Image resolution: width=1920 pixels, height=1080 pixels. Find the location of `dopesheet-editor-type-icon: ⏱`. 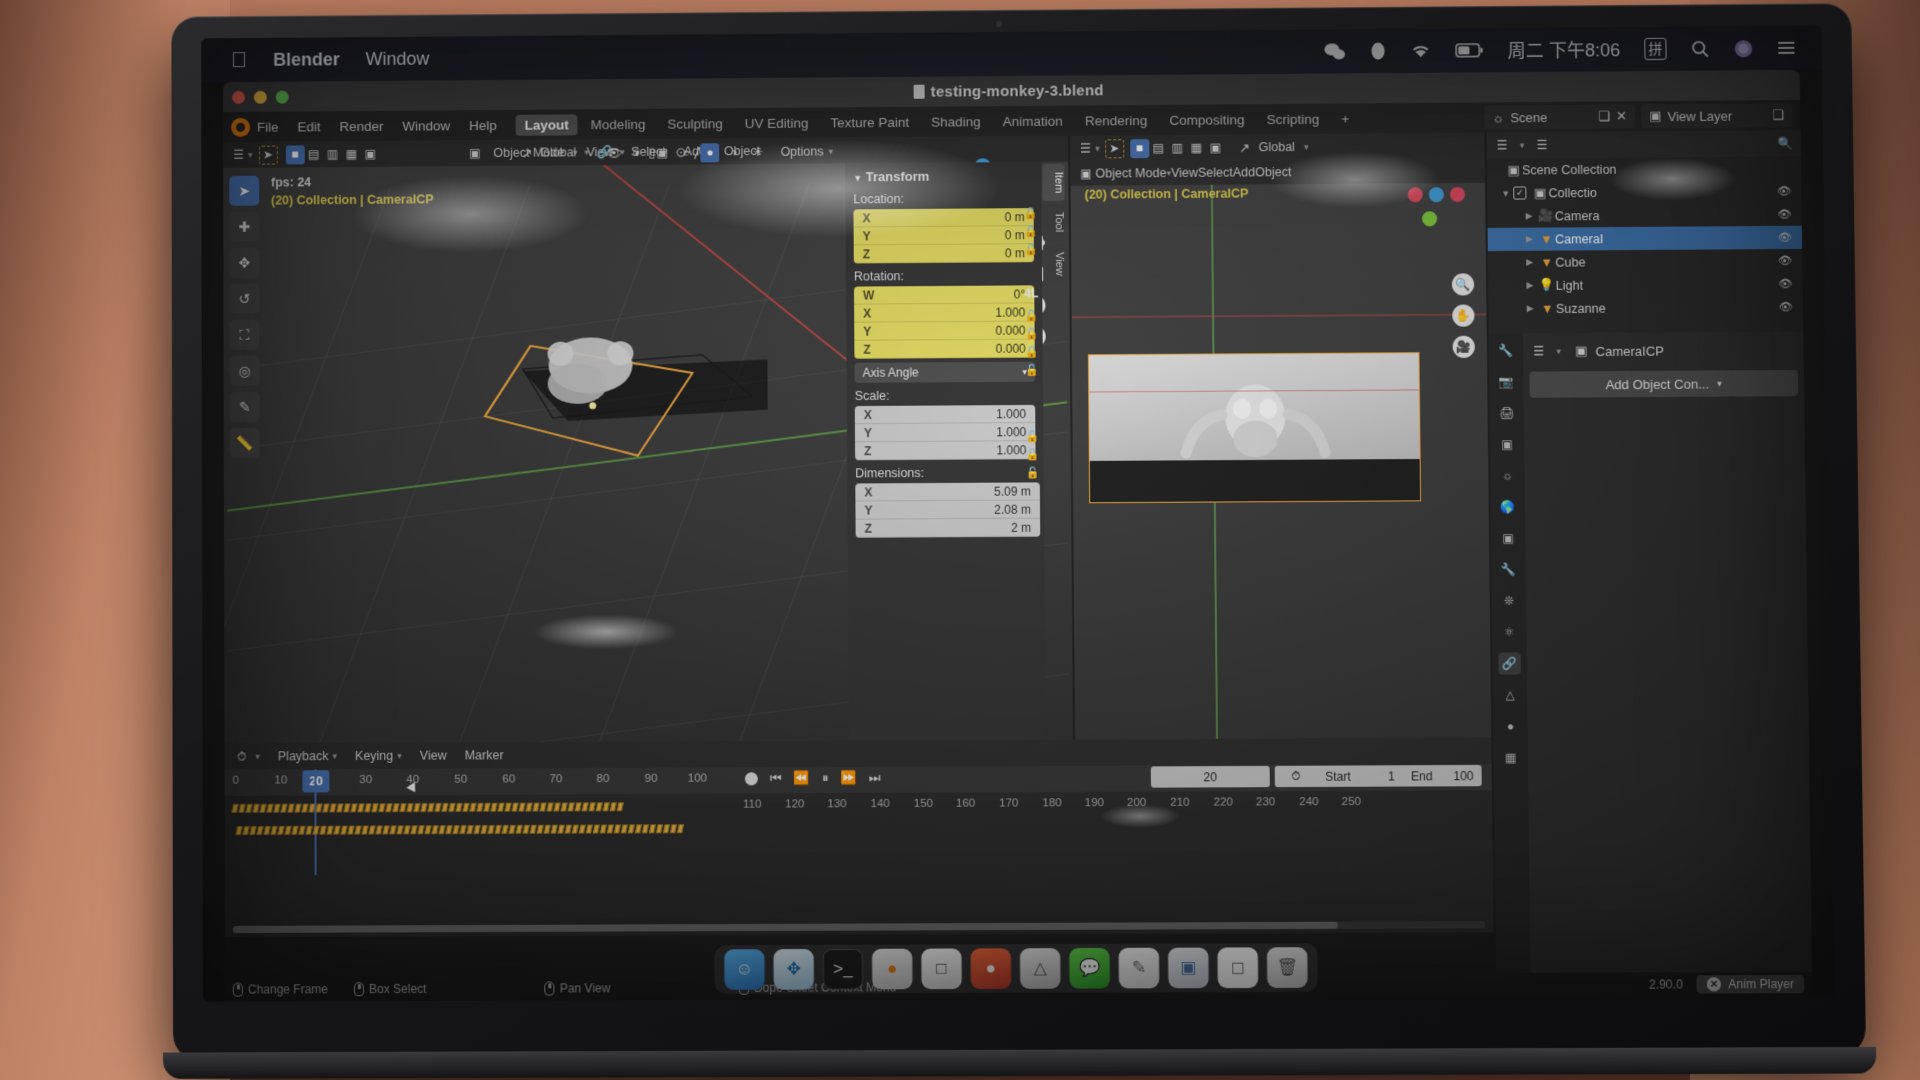

dopesheet-editor-type-icon: ⏱ is located at coordinates (241, 756).